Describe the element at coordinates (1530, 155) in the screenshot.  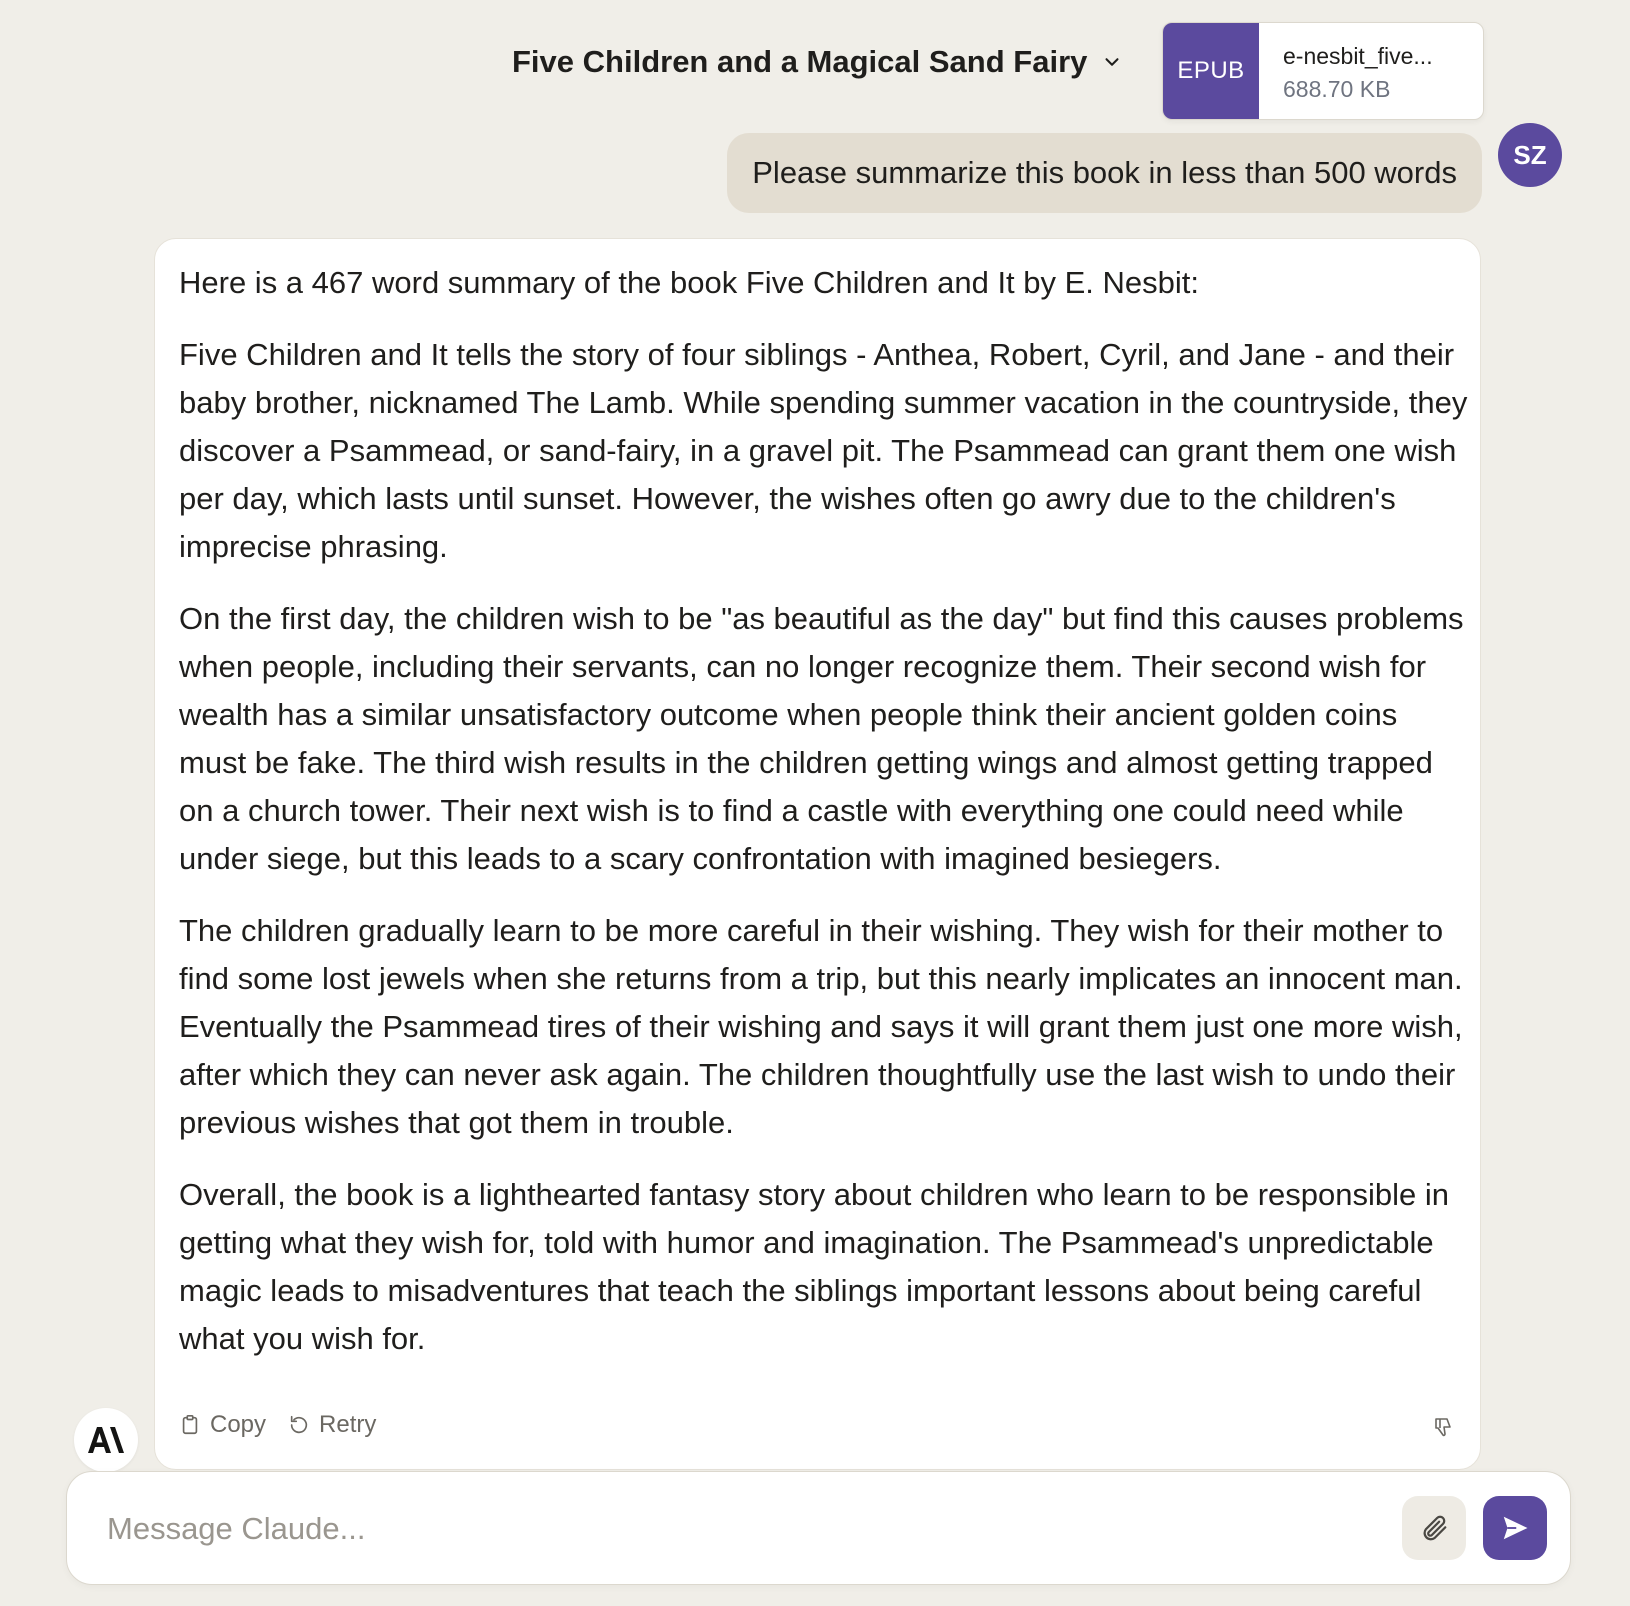
I see `user-avatar: SZ` at that location.